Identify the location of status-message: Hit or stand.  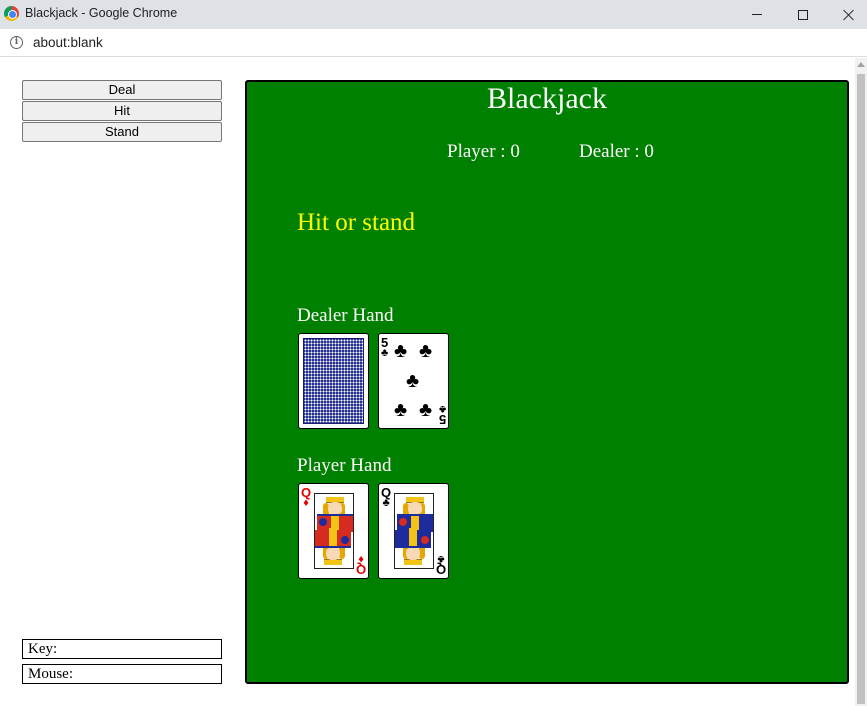
(356, 222).